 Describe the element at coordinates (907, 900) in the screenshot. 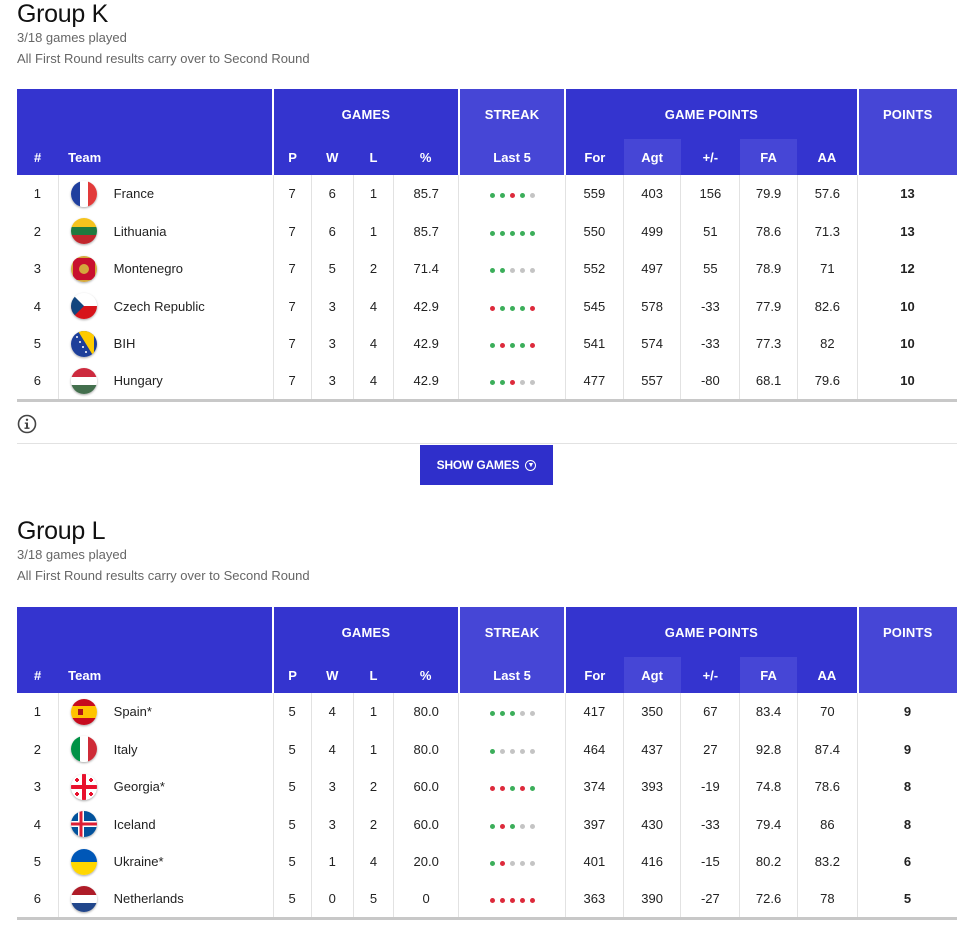

I see `points-cell: 5` at that location.